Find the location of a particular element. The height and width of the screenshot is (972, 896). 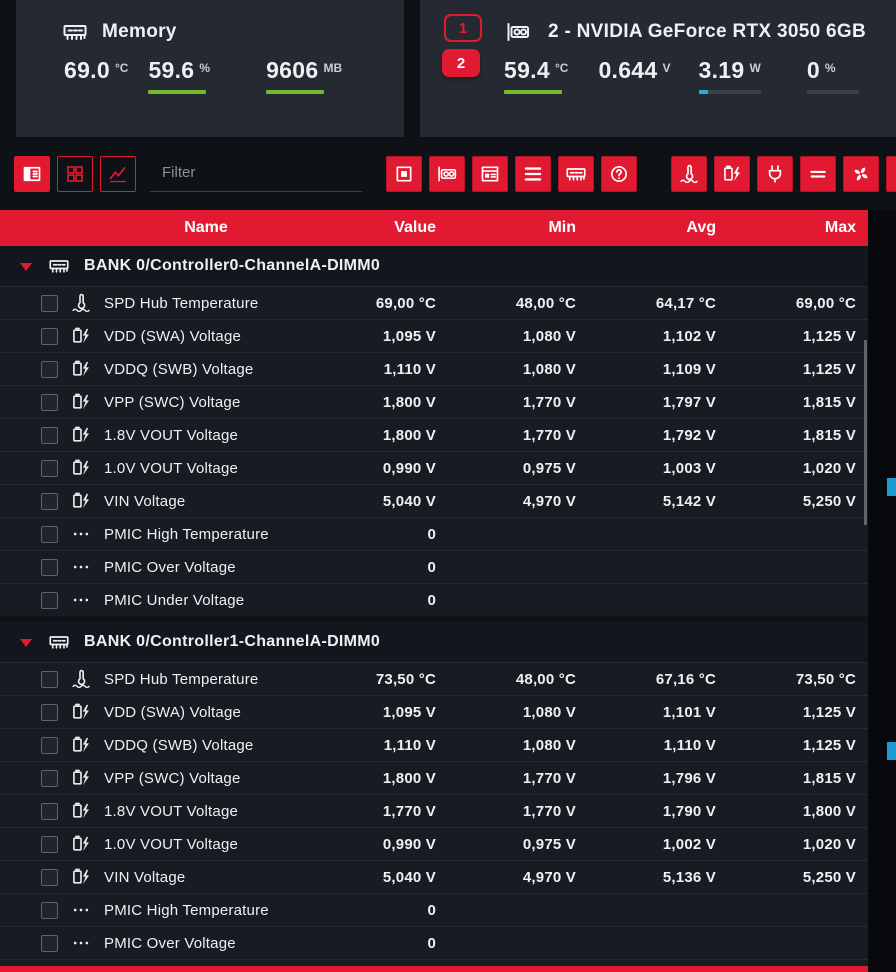

column-header-max: Max is located at coordinates (798, 228).